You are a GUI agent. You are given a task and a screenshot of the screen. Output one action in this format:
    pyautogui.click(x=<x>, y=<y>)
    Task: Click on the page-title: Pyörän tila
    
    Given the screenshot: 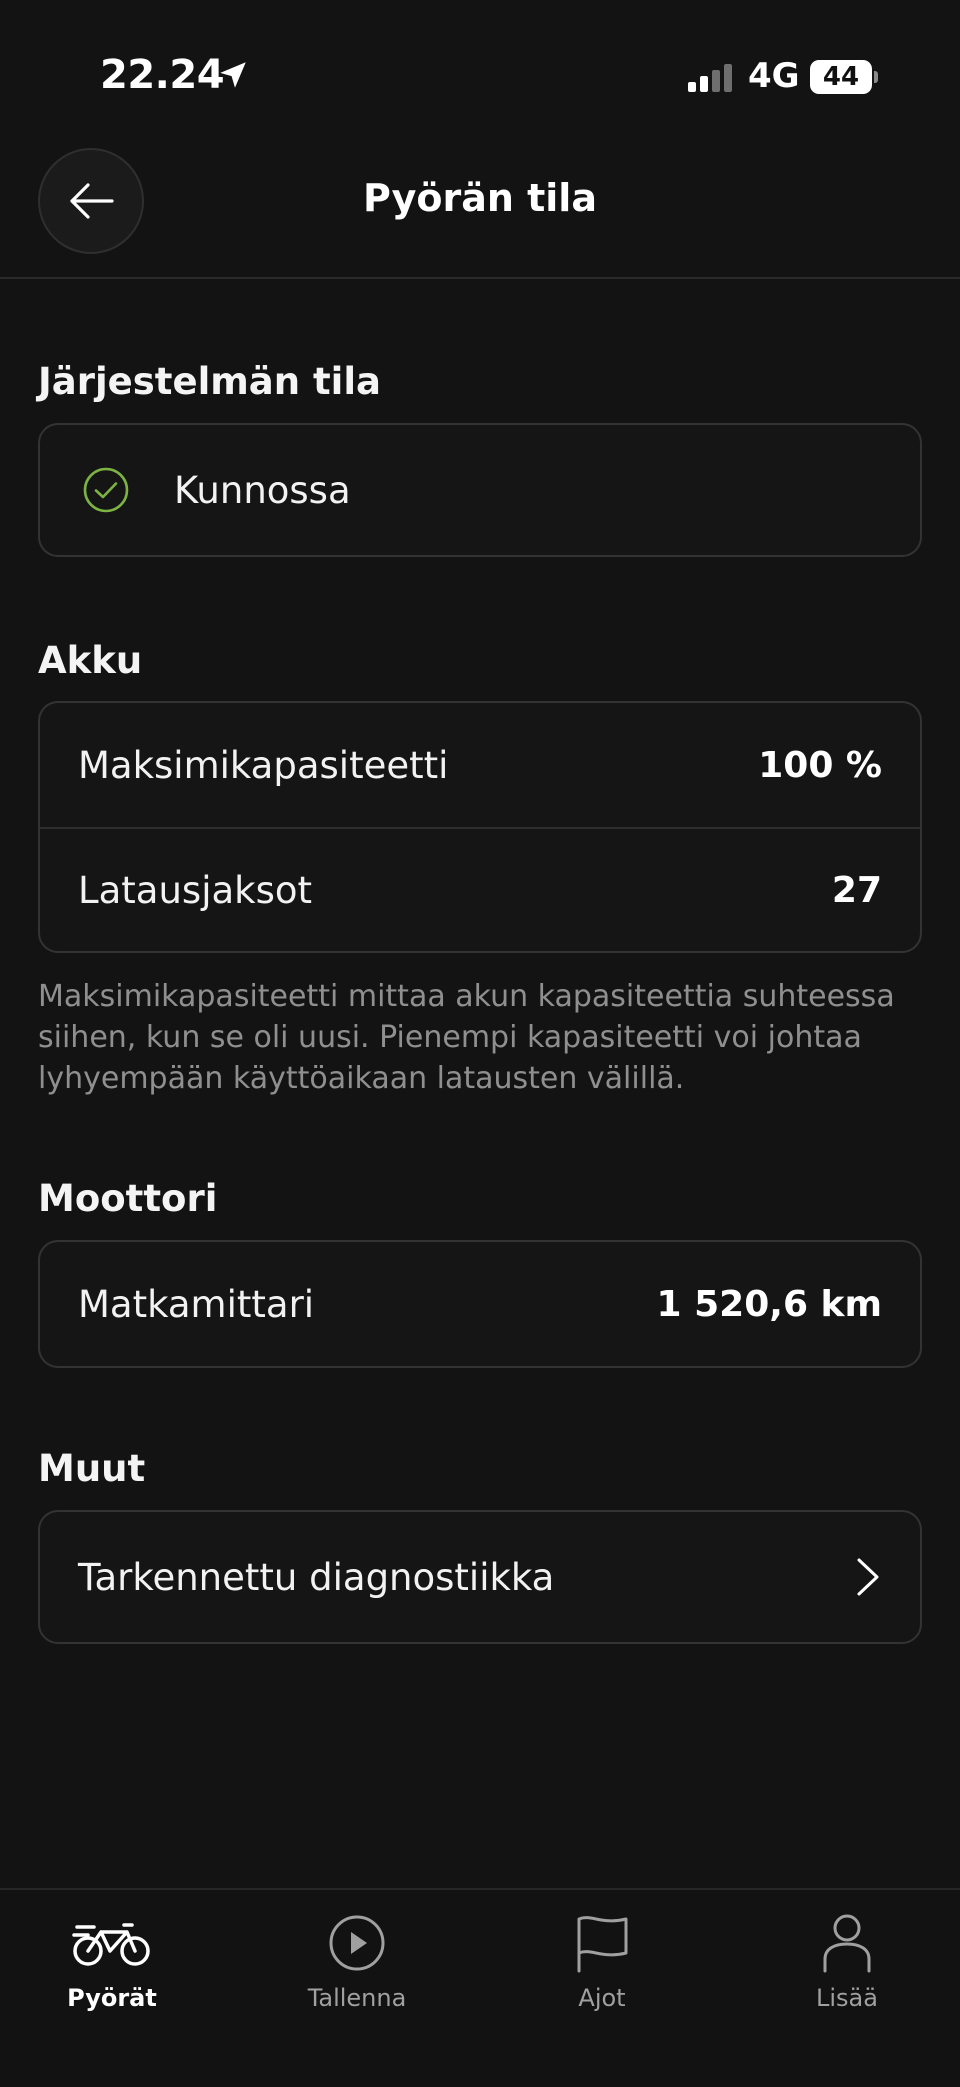 What is the action you would take?
    pyautogui.click(x=480, y=198)
    